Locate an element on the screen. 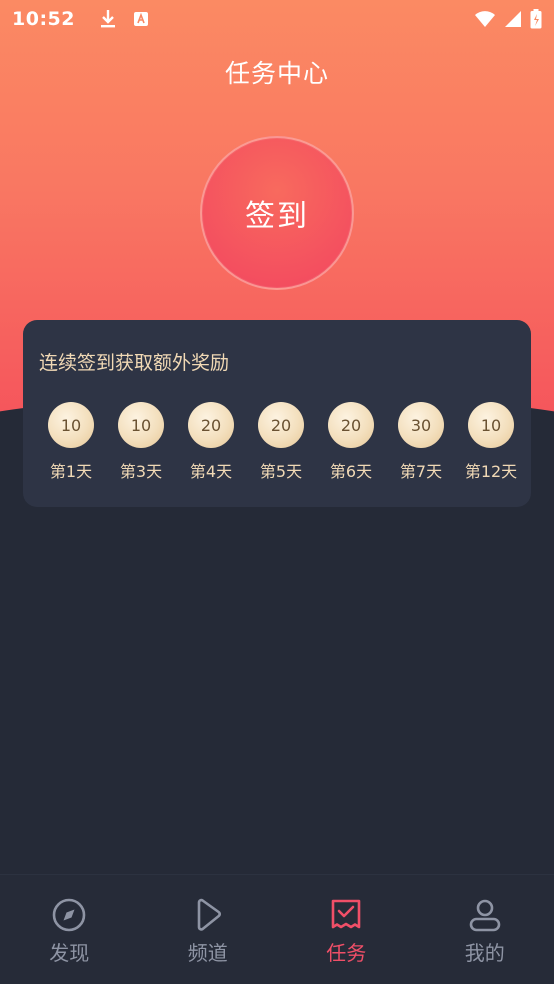 The height and width of the screenshot is (984, 554). reward-day-label: 第5天 is located at coordinates (281, 471).